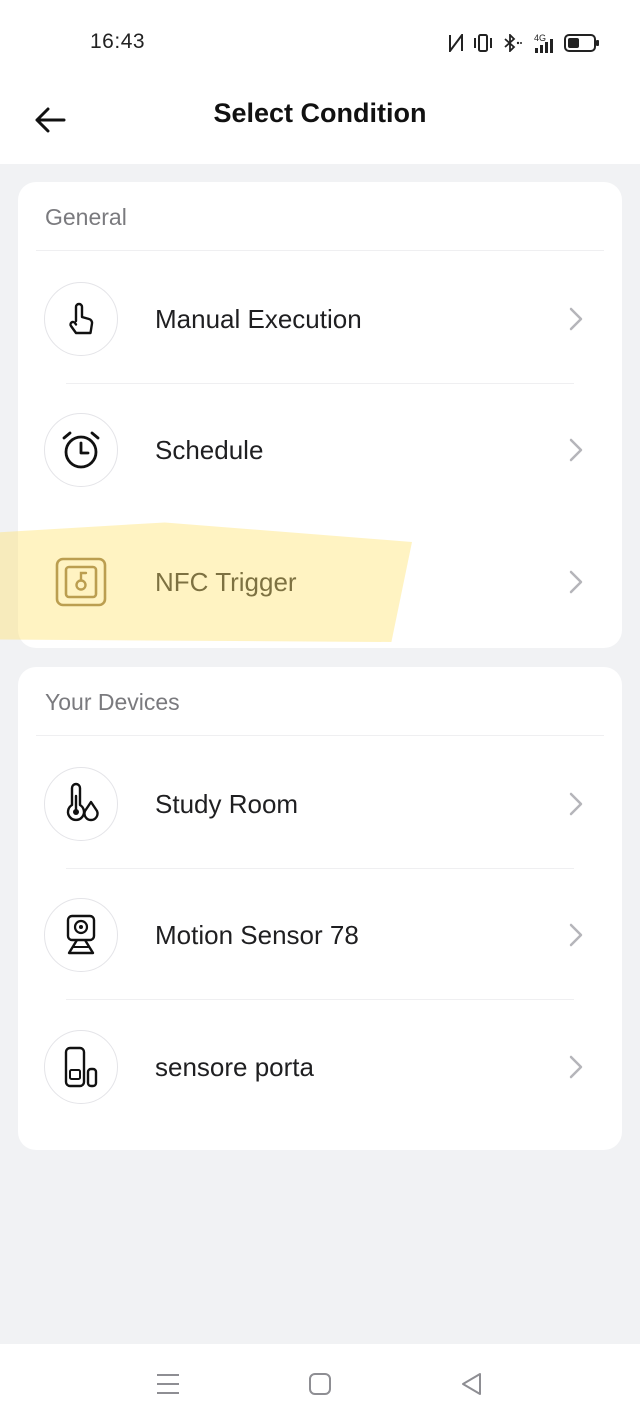 This screenshot has width=640, height=1422. I want to click on device-item-motion-sensor-78: Motion Sensor 78, so click(320, 935).